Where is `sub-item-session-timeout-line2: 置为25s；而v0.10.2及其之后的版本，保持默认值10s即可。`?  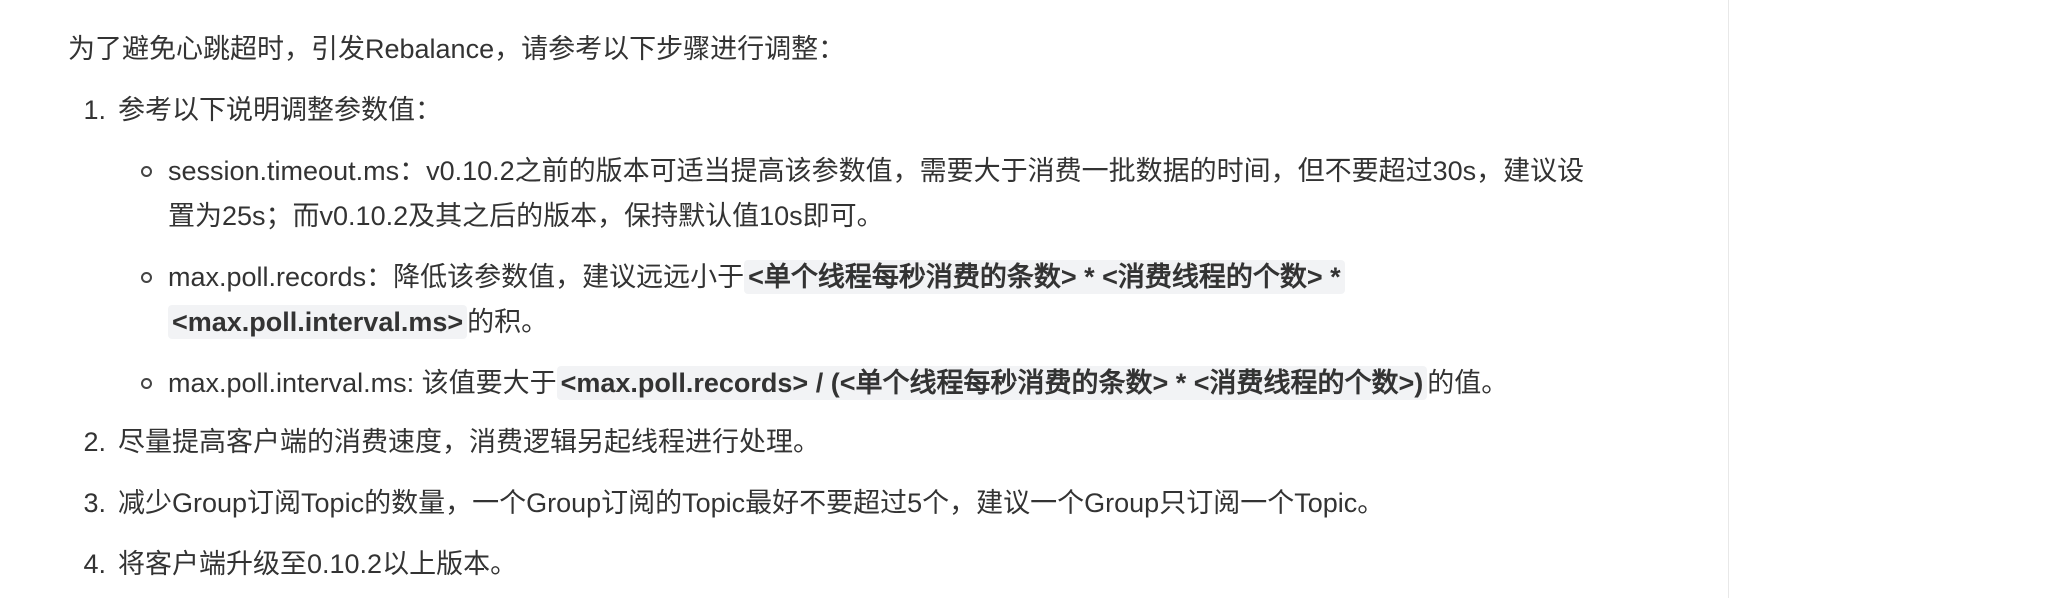 sub-item-session-timeout-line2: 置为25s；而v0.10.2及其之后的版本，保持默认值10s即可。 is located at coordinates (526, 216).